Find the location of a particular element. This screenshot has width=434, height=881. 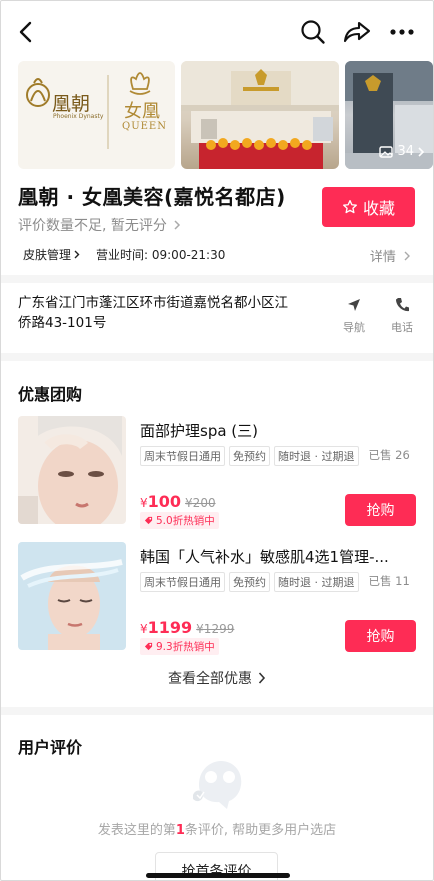

phone-icon is located at coordinates (402, 305).